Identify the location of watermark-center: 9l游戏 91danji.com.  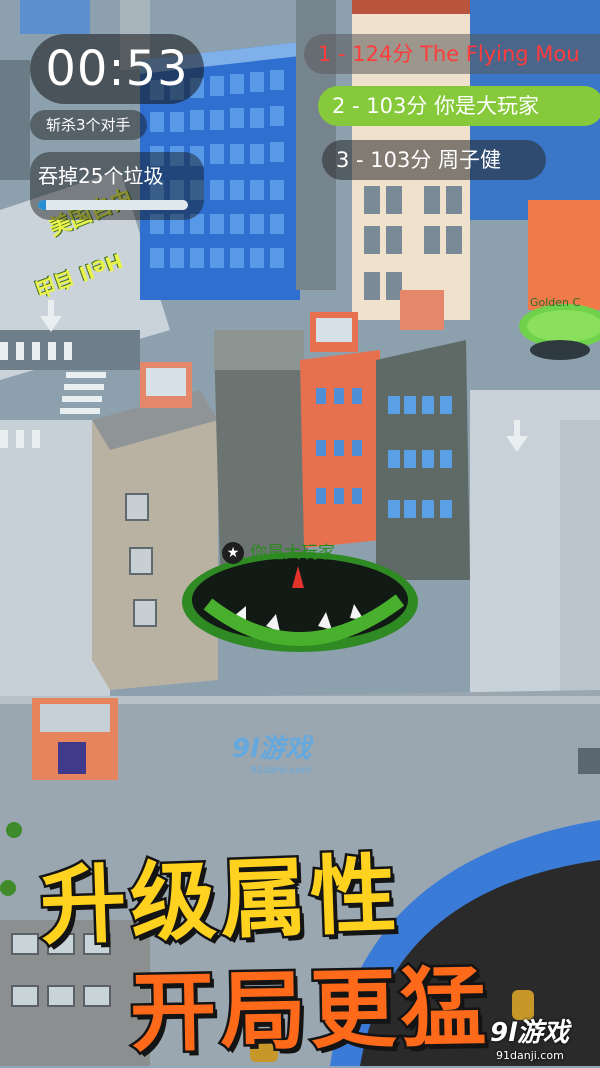
(272, 752).